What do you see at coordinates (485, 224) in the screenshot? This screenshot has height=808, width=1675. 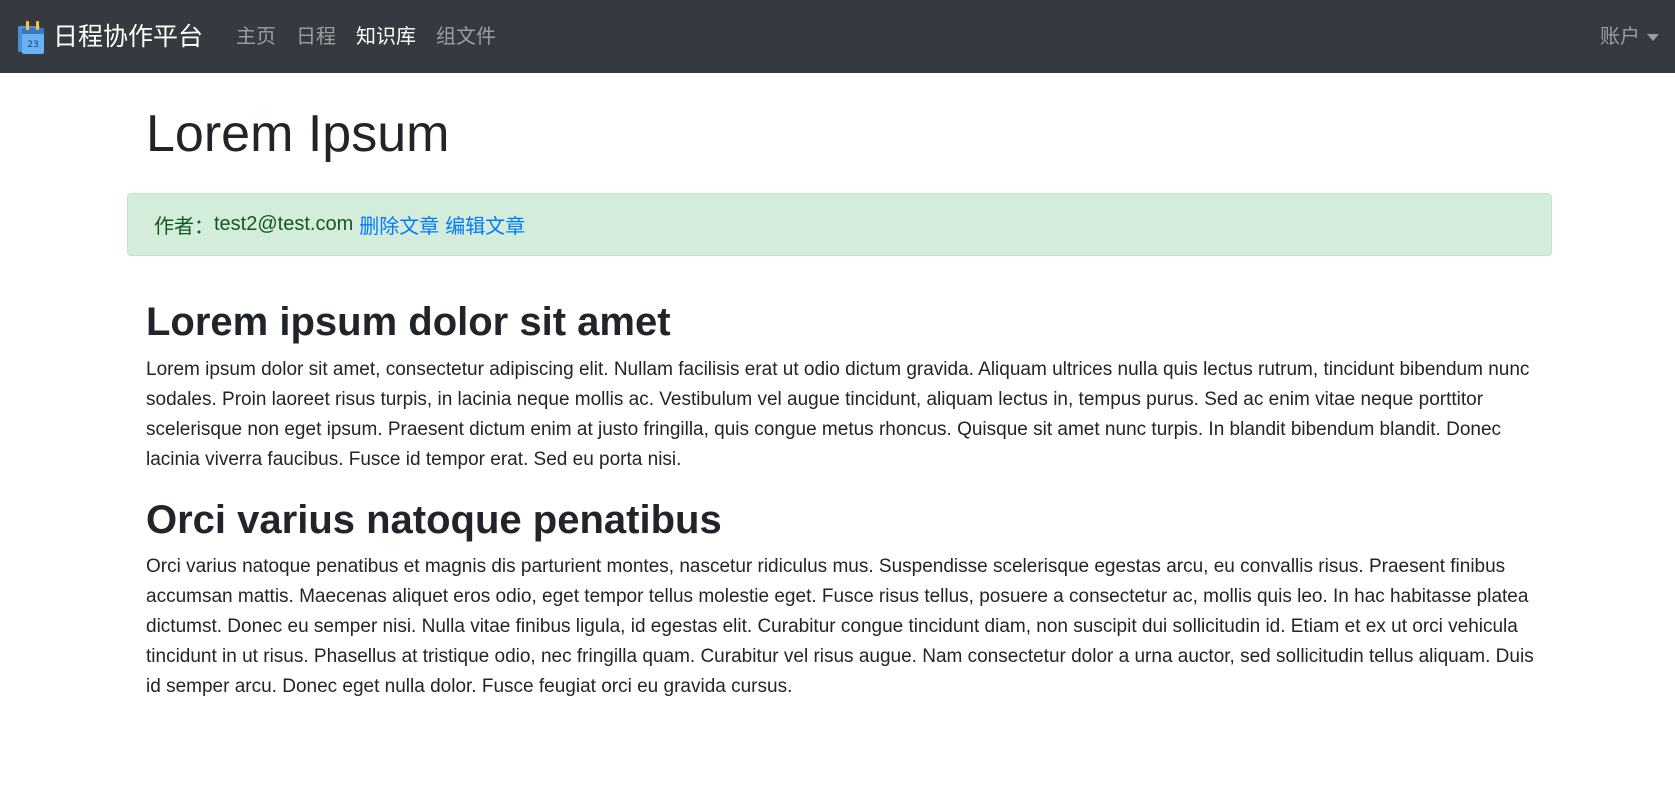 I see `edit-article-link: 编辑文章` at bounding box center [485, 224].